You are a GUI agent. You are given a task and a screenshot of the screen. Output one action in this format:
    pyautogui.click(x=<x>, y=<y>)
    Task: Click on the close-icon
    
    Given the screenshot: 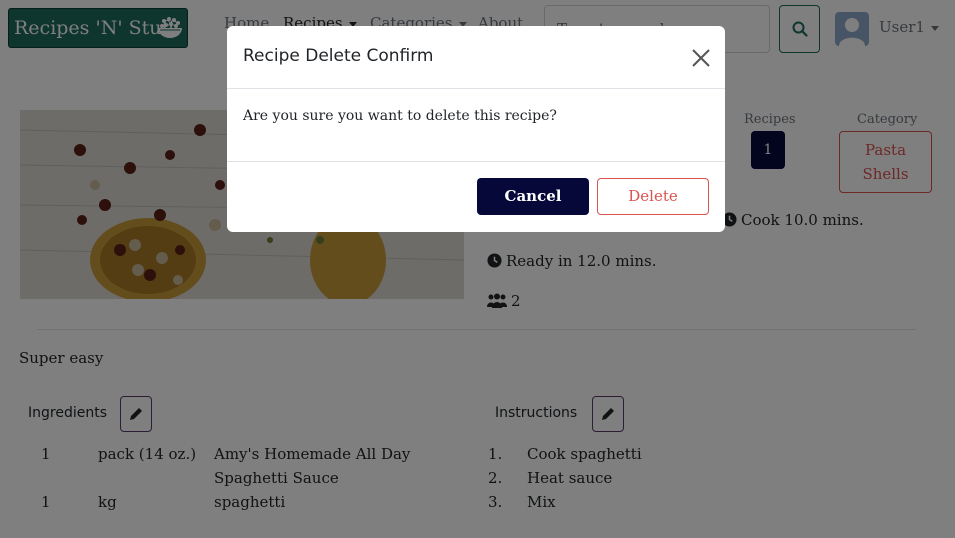 What is the action you would take?
    pyautogui.click(x=701, y=58)
    